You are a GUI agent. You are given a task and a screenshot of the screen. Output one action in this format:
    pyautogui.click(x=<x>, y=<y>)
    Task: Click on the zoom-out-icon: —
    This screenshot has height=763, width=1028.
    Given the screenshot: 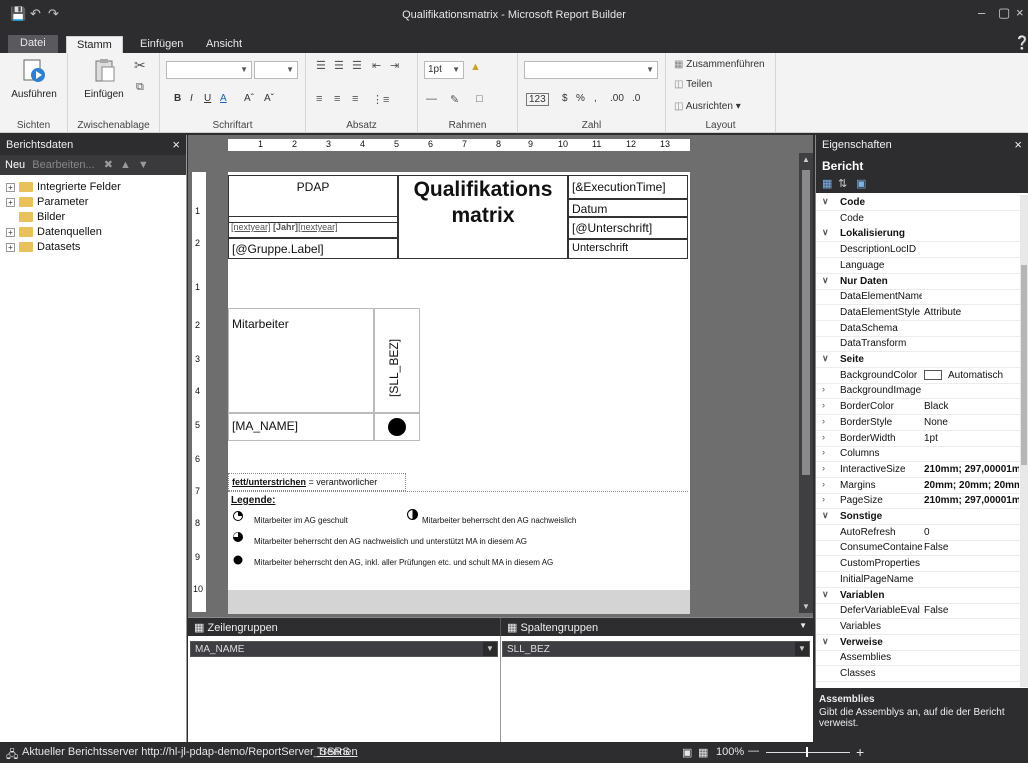 What is the action you would take?
    pyautogui.click(x=753, y=751)
    